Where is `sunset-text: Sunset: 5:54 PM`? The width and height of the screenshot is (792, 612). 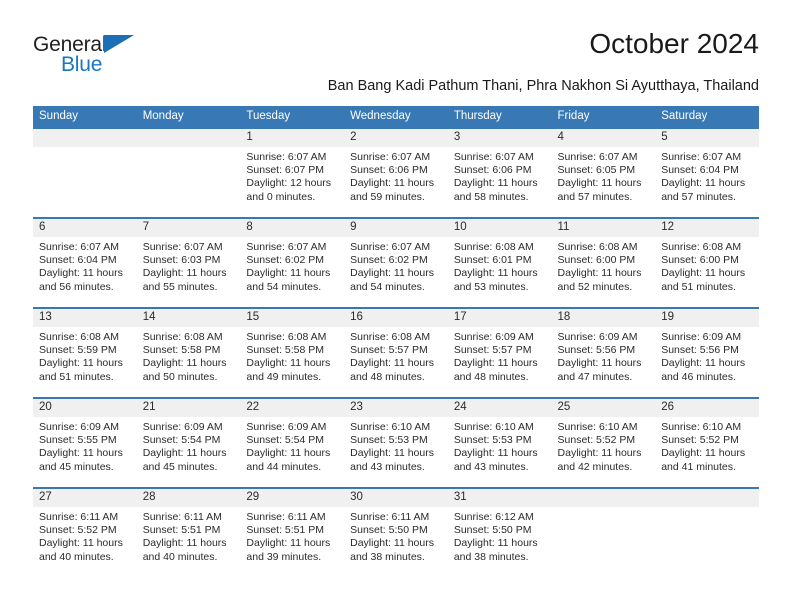 sunset-text: Sunset: 5:54 PM is located at coordinates (285, 440).